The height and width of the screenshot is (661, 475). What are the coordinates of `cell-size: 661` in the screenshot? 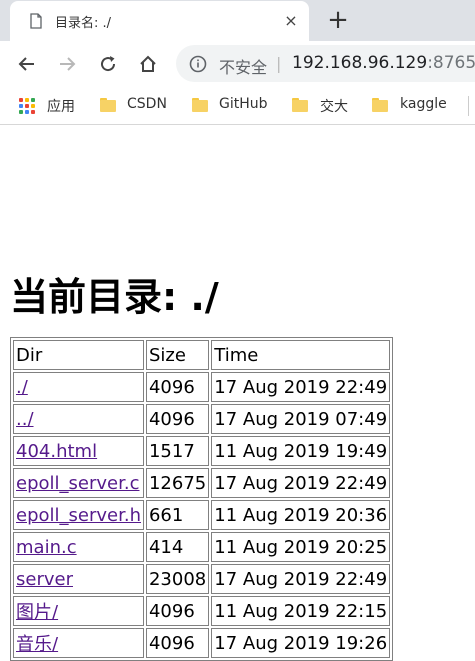 It's located at (177, 515).